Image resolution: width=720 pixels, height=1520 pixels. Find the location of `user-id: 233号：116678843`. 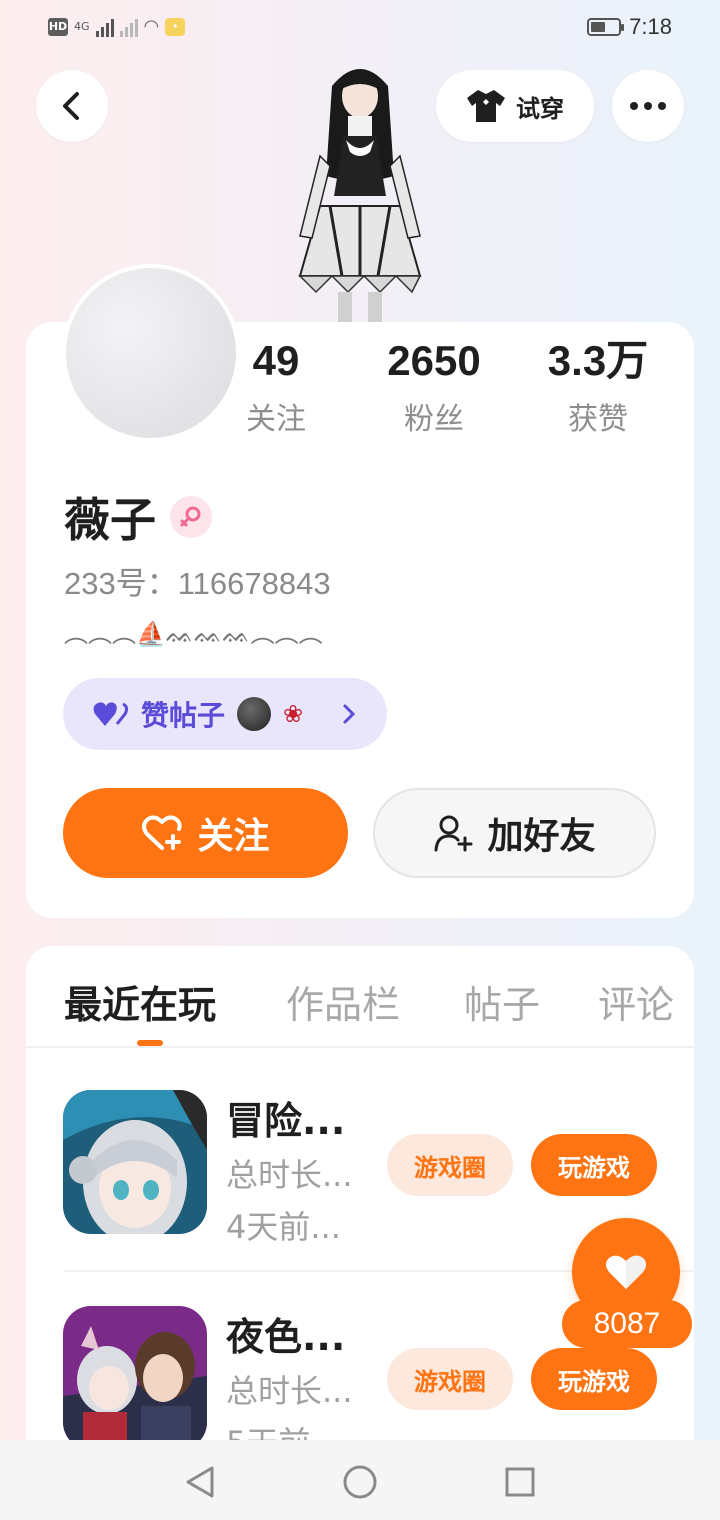

user-id: 233号：116678843 is located at coordinates (197, 583).